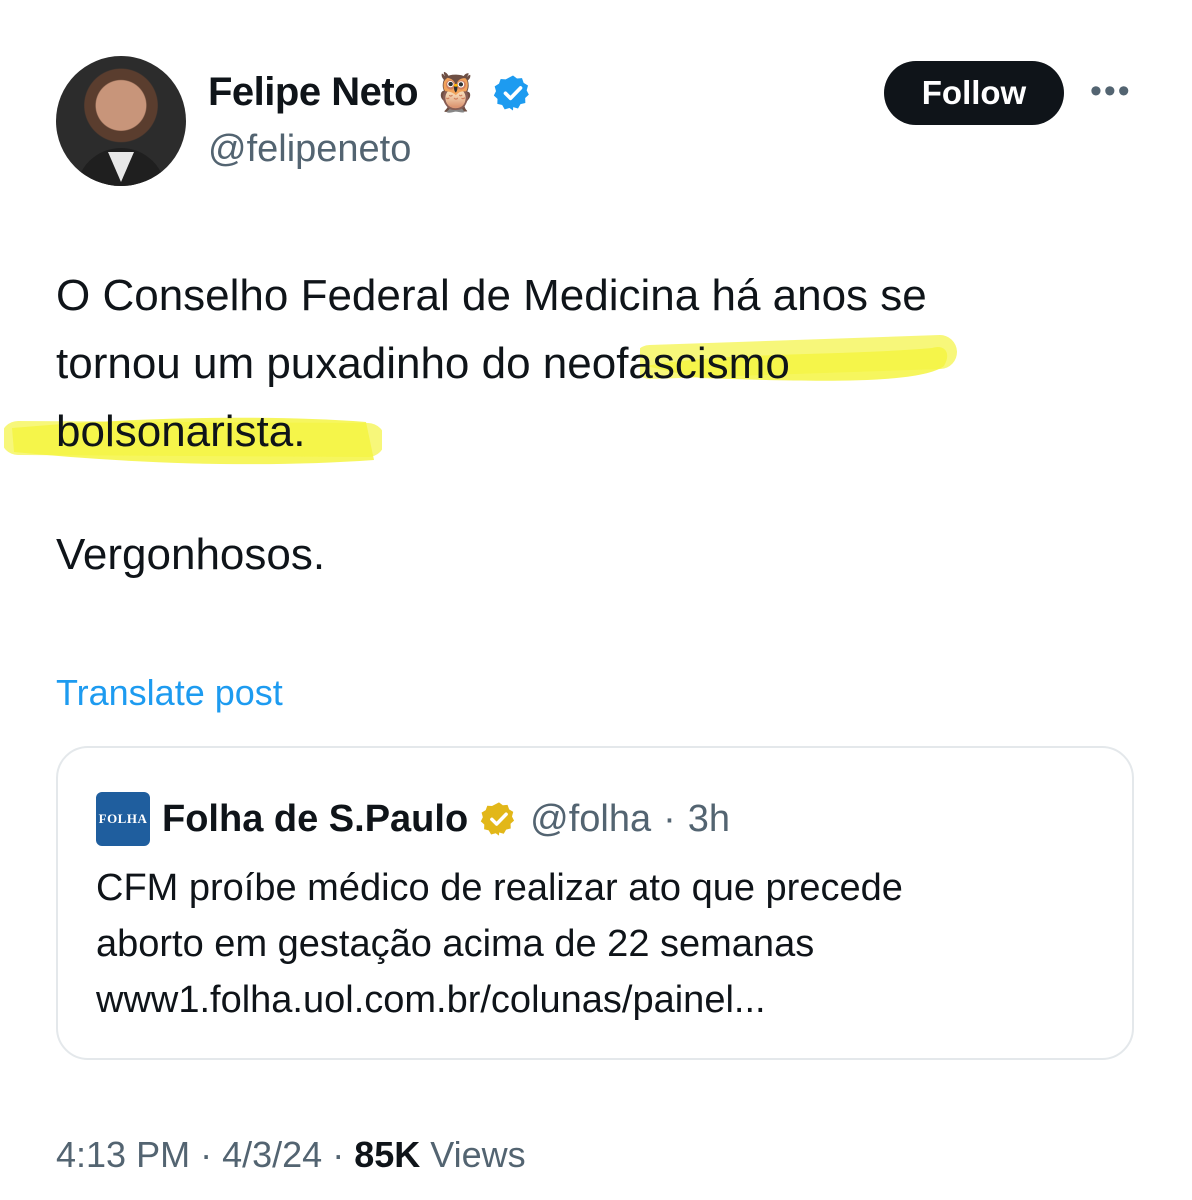 Image resolution: width=1192 pixels, height=1200 pixels. Describe the element at coordinates (423, 363) in the screenshot. I see `post-line-2: tornou um puxadinho do neofascismo` at that location.